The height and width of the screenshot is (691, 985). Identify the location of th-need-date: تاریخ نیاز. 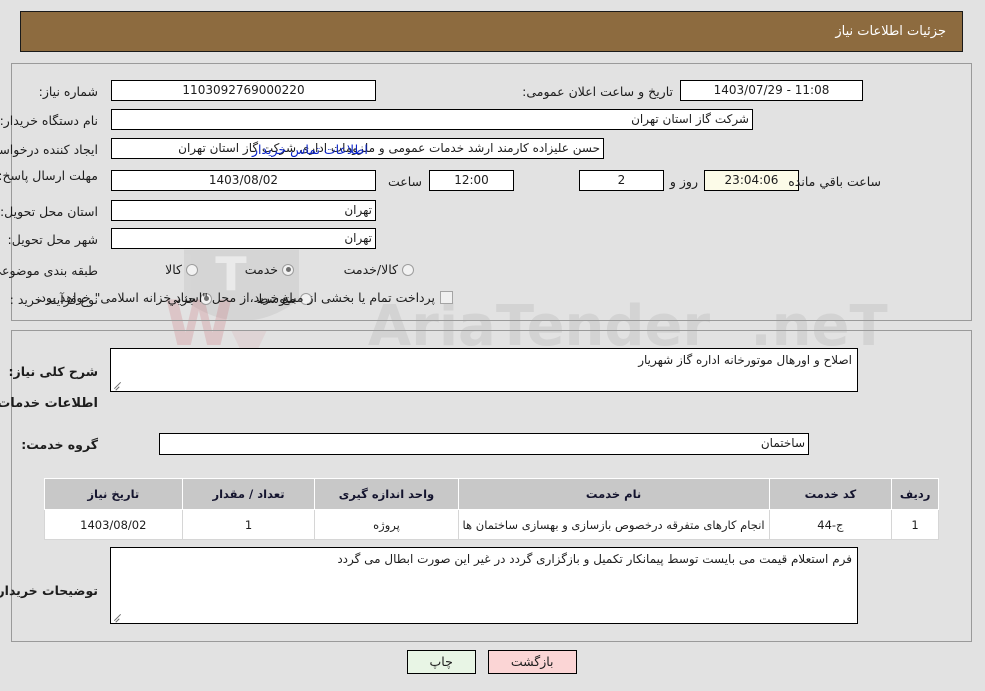
(114, 494).